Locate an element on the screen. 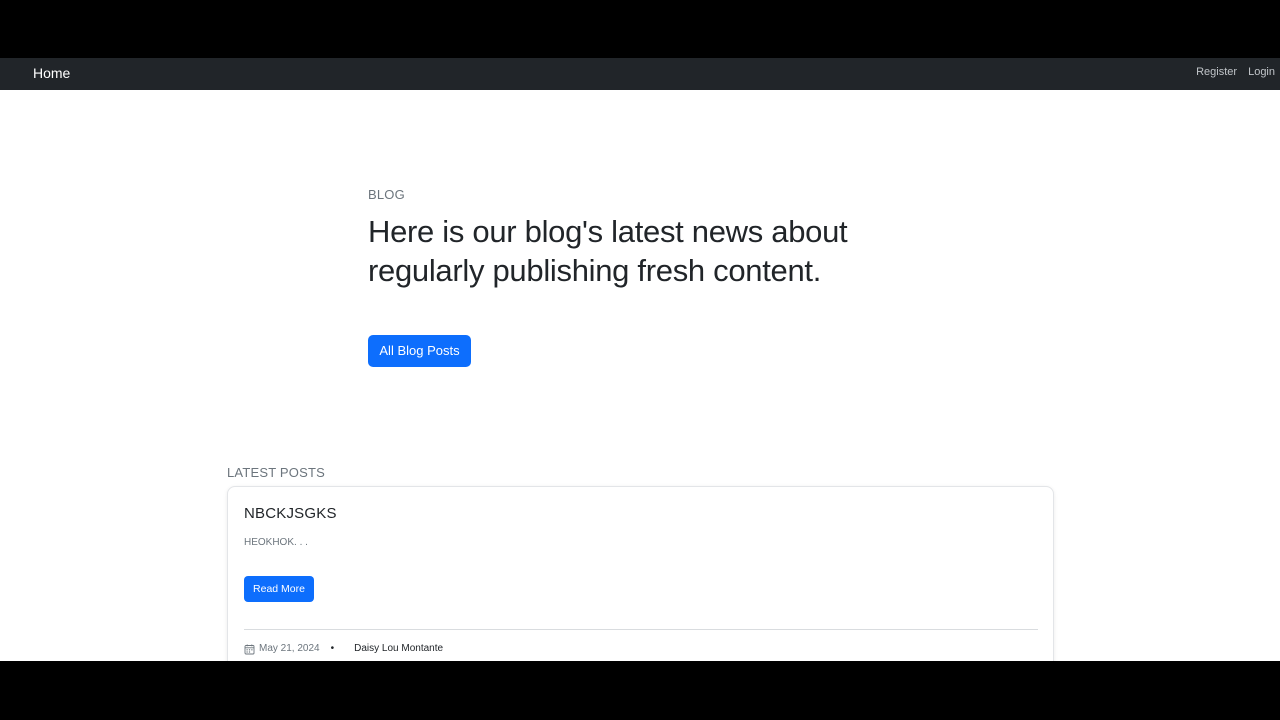 The width and height of the screenshot is (1280, 720). calendar-icon is located at coordinates (249, 649).